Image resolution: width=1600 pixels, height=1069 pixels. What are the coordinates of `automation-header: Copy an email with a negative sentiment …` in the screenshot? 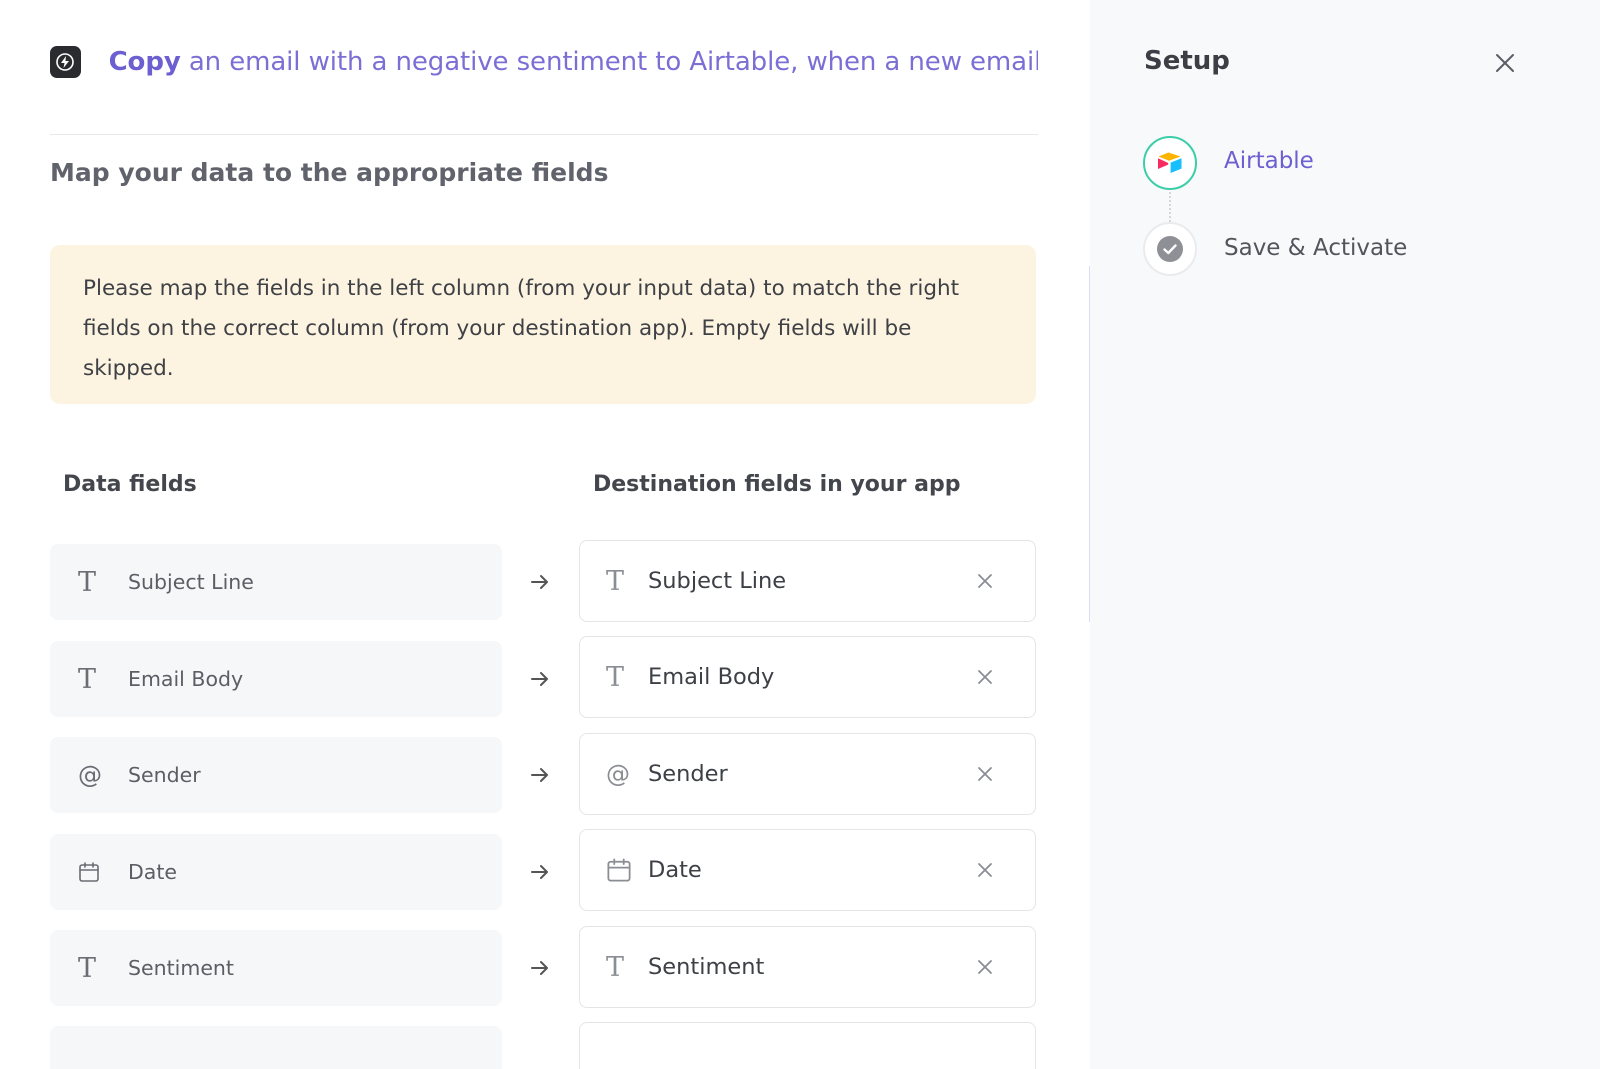 It's located at (544, 62).